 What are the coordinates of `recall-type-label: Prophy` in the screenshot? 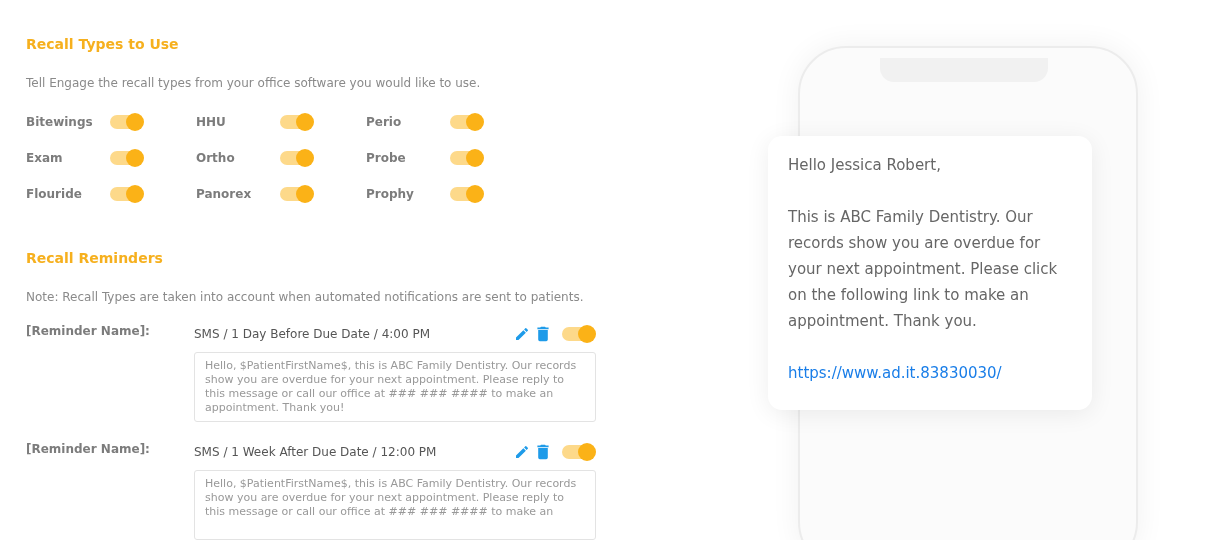 It's located at (390, 194).